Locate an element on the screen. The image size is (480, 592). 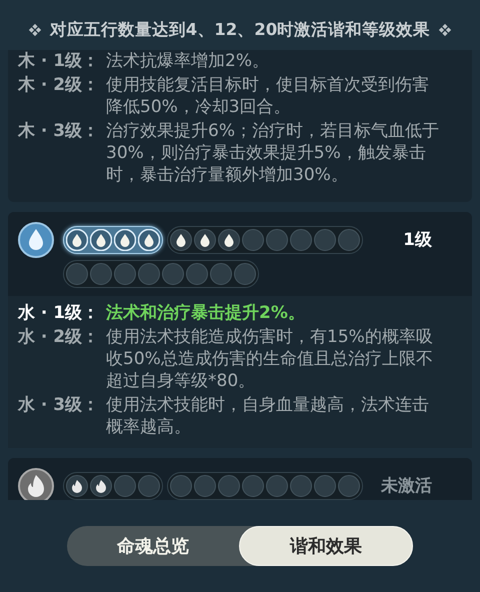
effect-label: 水 · 2级： is located at coordinates (59, 337).